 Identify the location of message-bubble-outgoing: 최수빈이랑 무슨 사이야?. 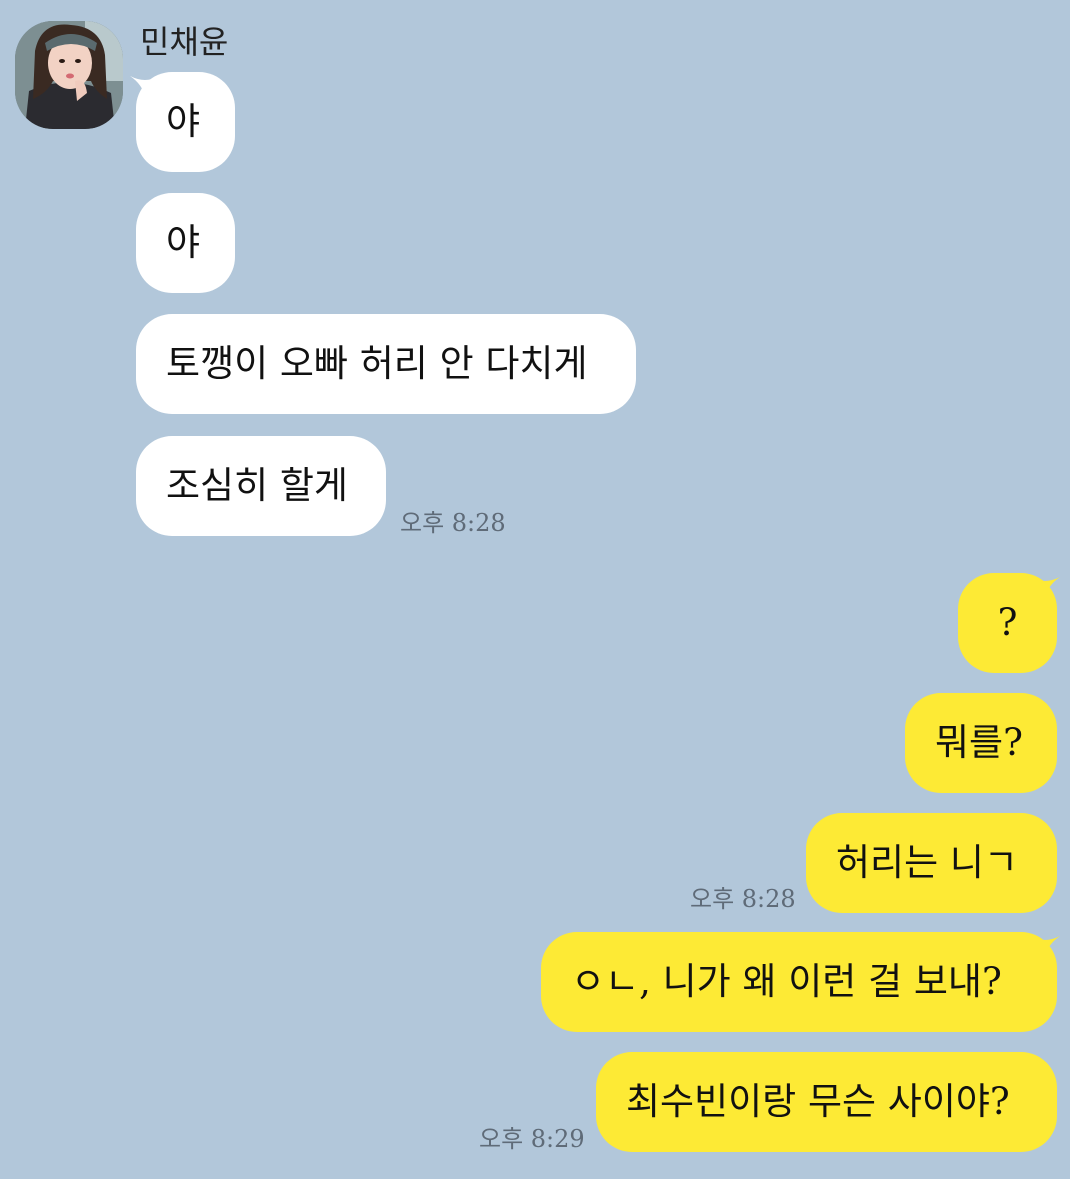
(826, 1102).